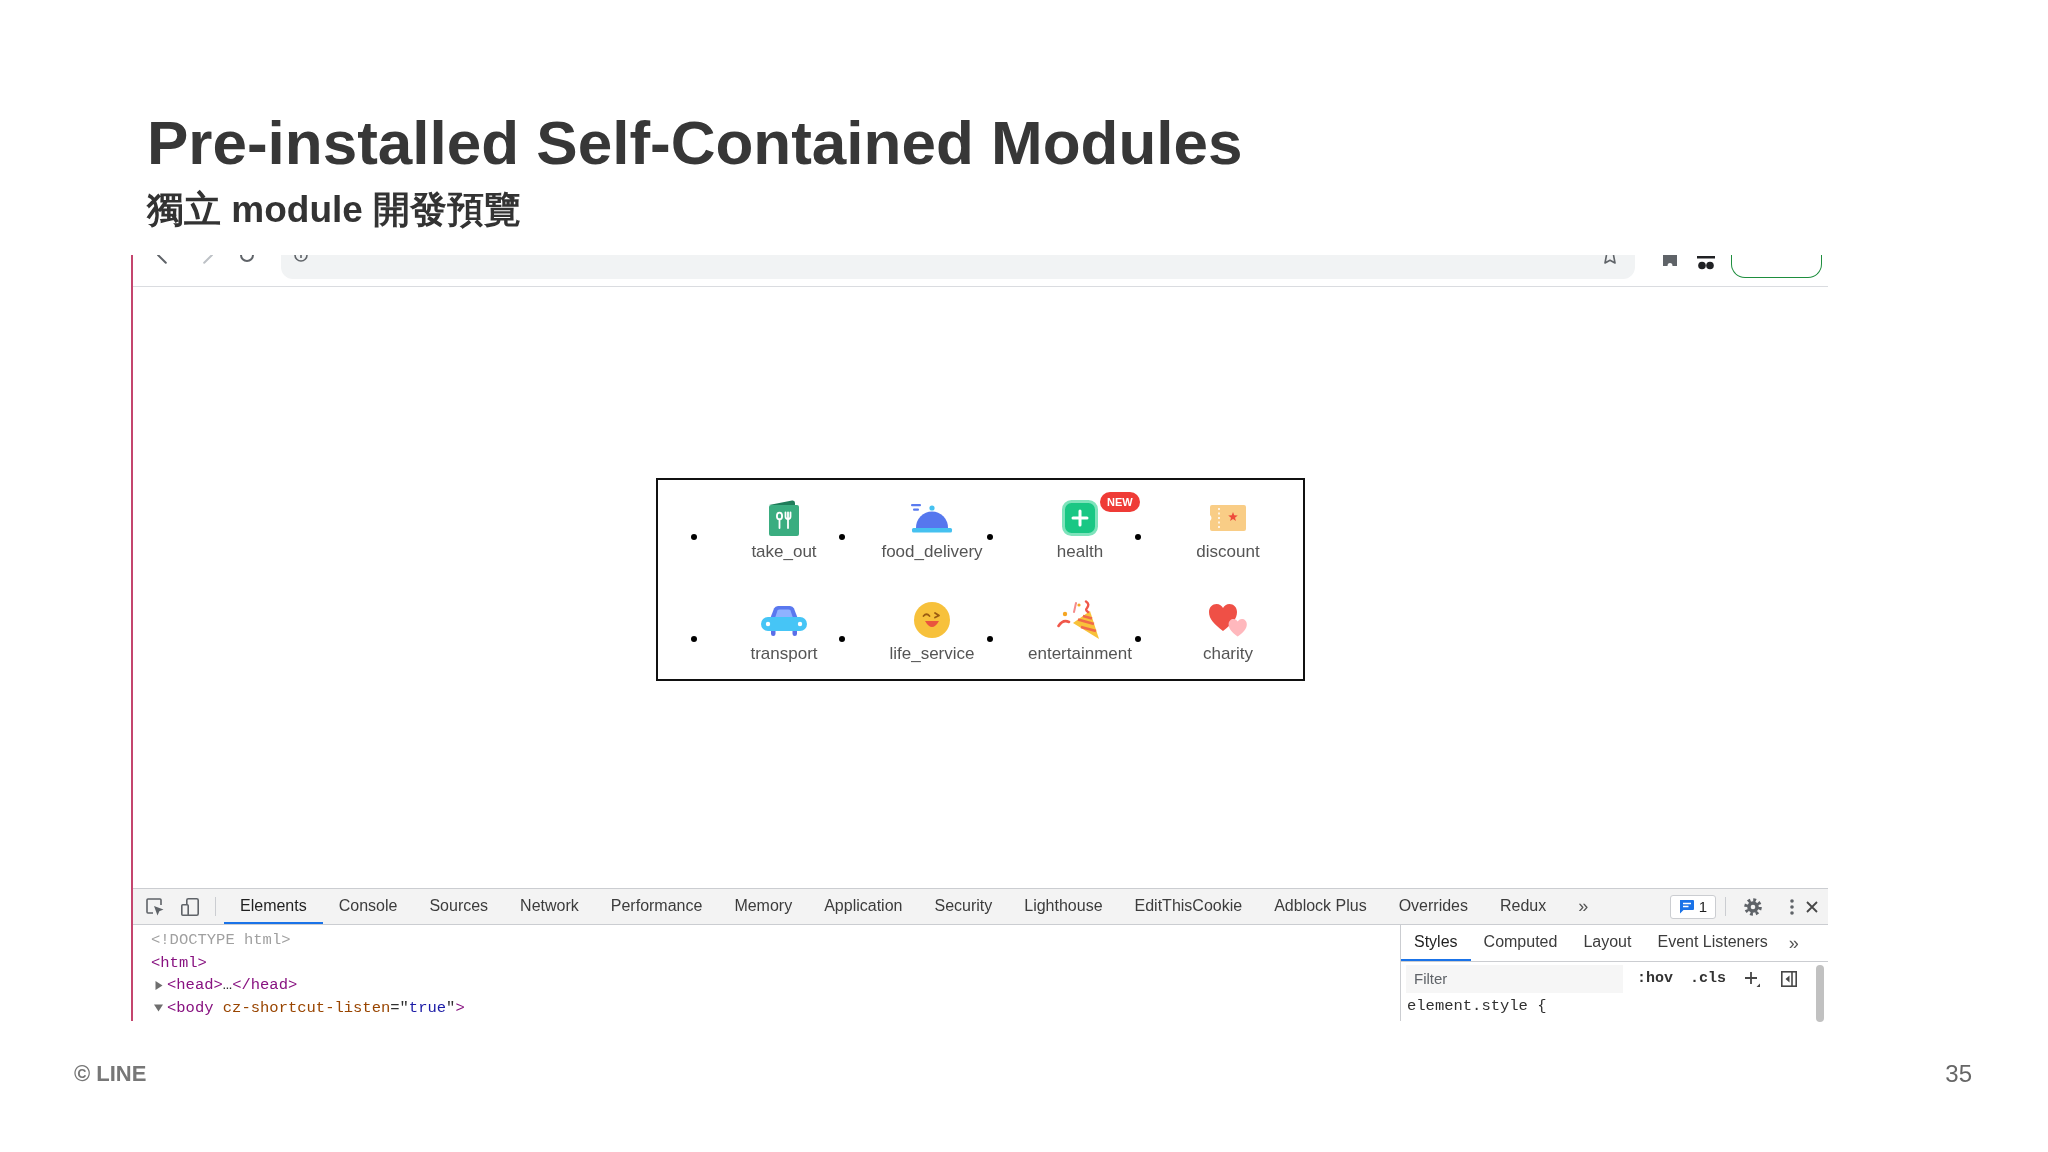 The height and width of the screenshot is (1152, 2048). I want to click on info-icon, so click(301, 259).